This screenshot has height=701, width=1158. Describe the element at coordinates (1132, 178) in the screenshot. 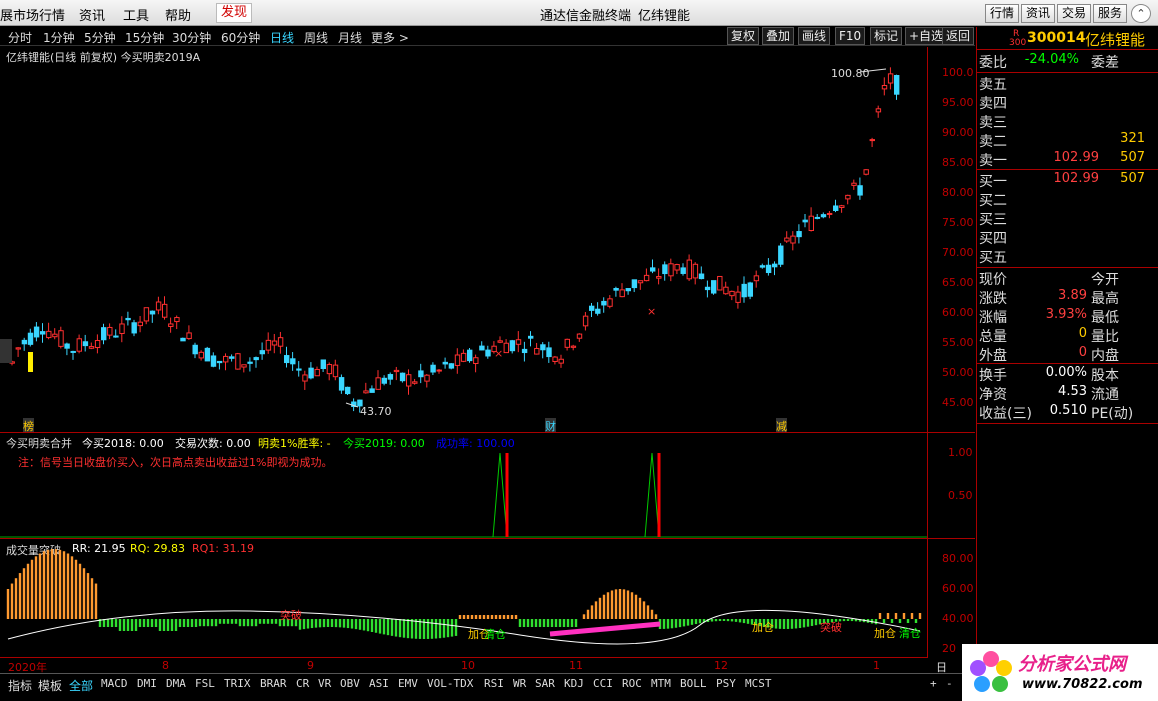

I see `row-volume: 507` at that location.